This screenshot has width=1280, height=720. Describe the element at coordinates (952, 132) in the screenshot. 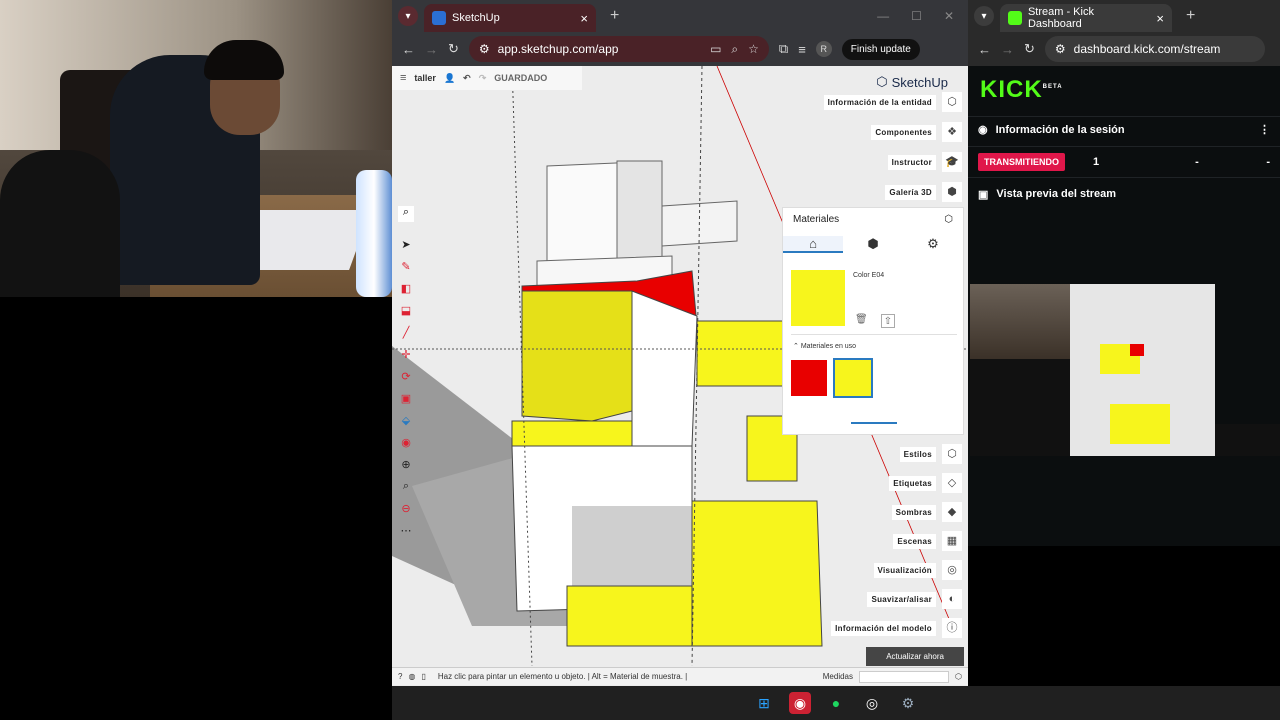

I see `components-icon: ❖` at that location.